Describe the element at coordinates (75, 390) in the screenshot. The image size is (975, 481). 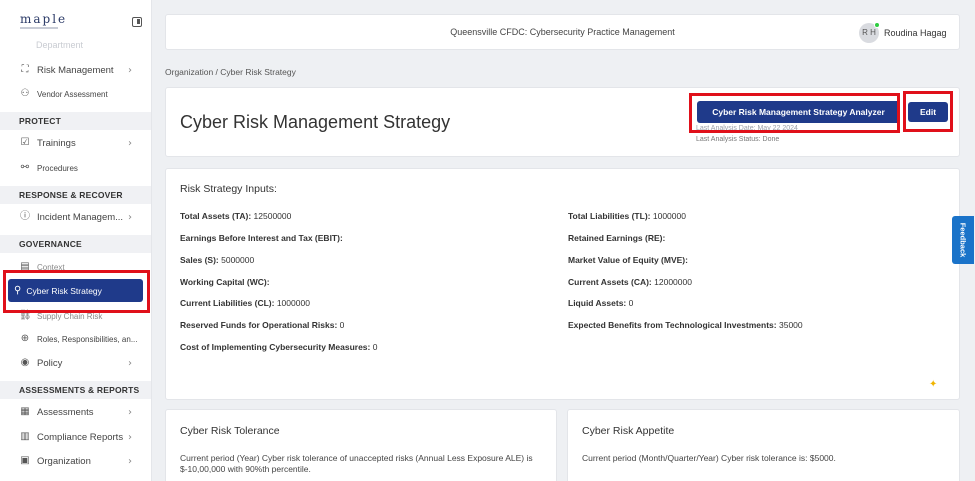
I see `section-assessments-reports: ASSESSMENTS & REPORTS` at that location.